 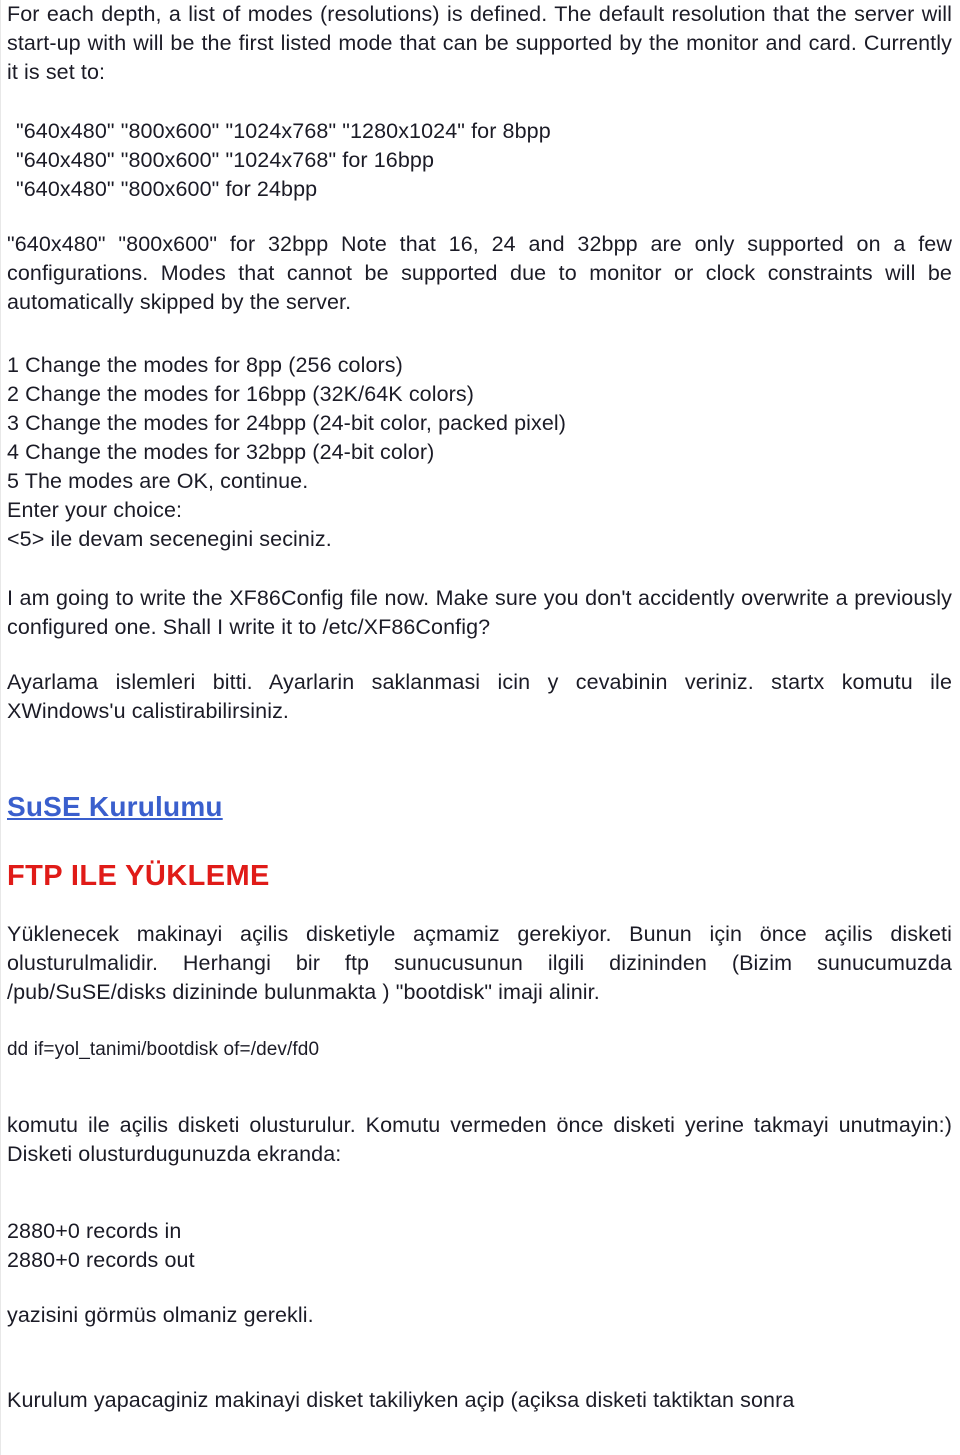 What do you see at coordinates (169, 539) in the screenshot?
I see `choice-note-turkish: <5> ile devam secenegini seciniz.` at bounding box center [169, 539].